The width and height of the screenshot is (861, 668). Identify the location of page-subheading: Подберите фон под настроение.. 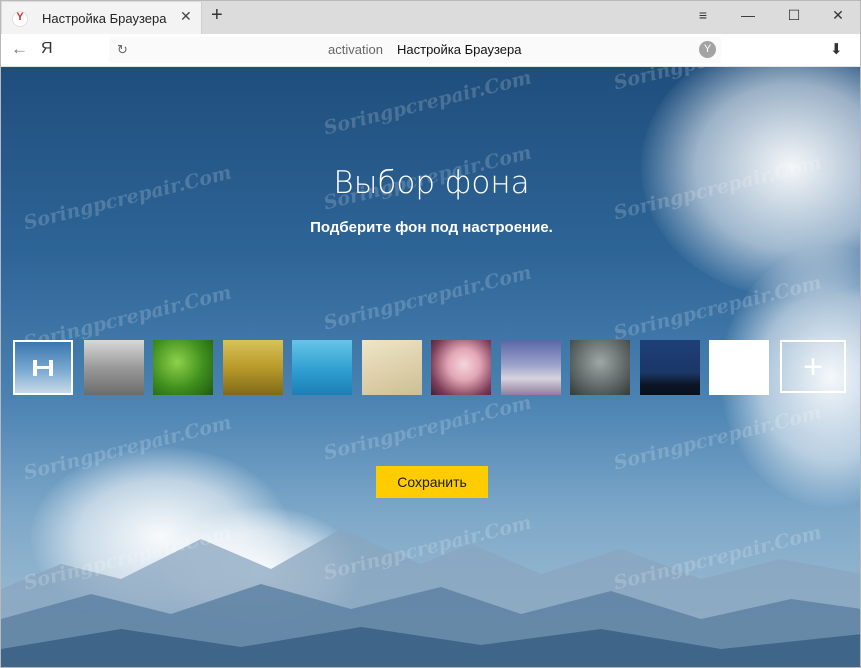
(431, 227).